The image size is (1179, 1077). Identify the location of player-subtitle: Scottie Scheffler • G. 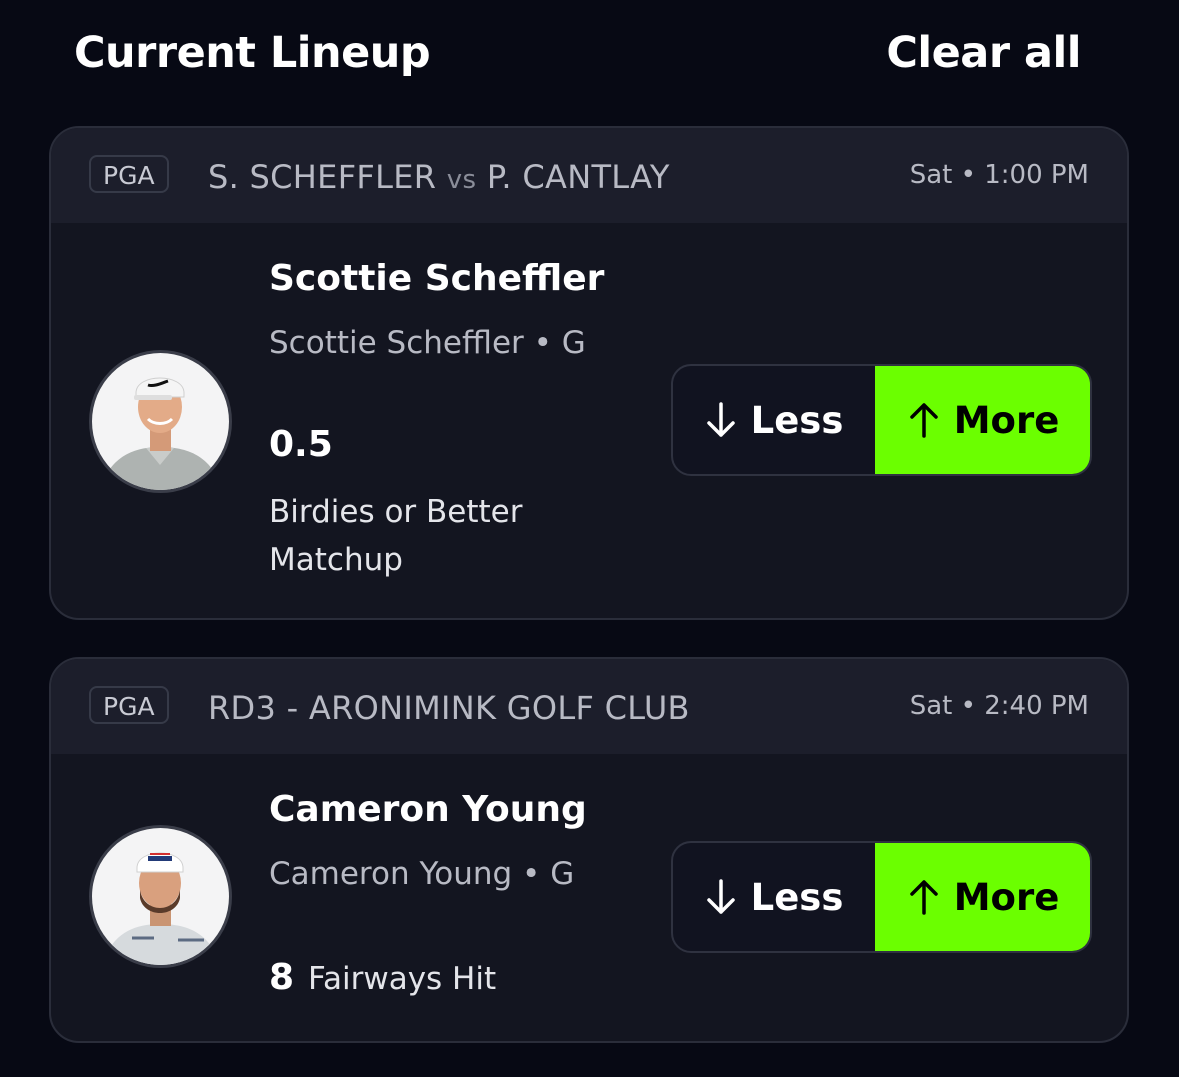
(427, 343).